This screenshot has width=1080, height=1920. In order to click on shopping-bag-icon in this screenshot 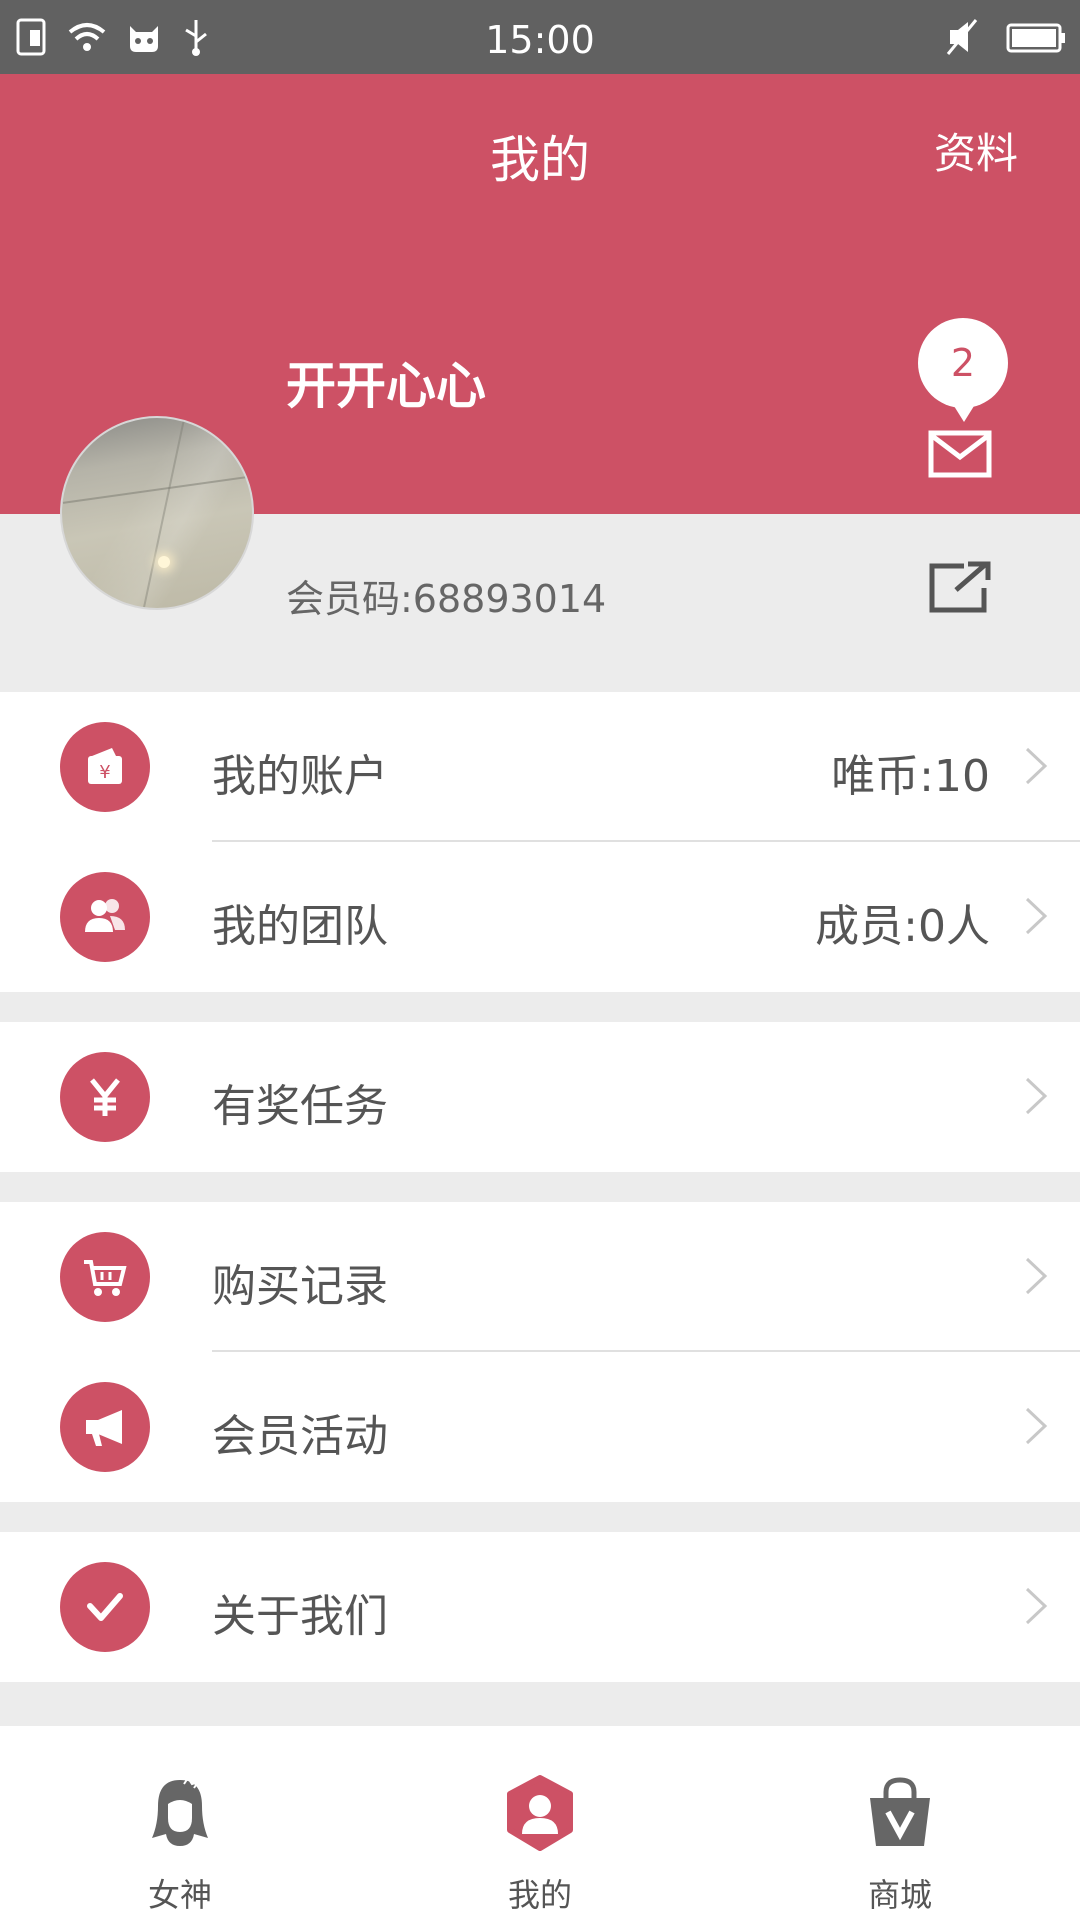, I will do `click(900, 1811)`.